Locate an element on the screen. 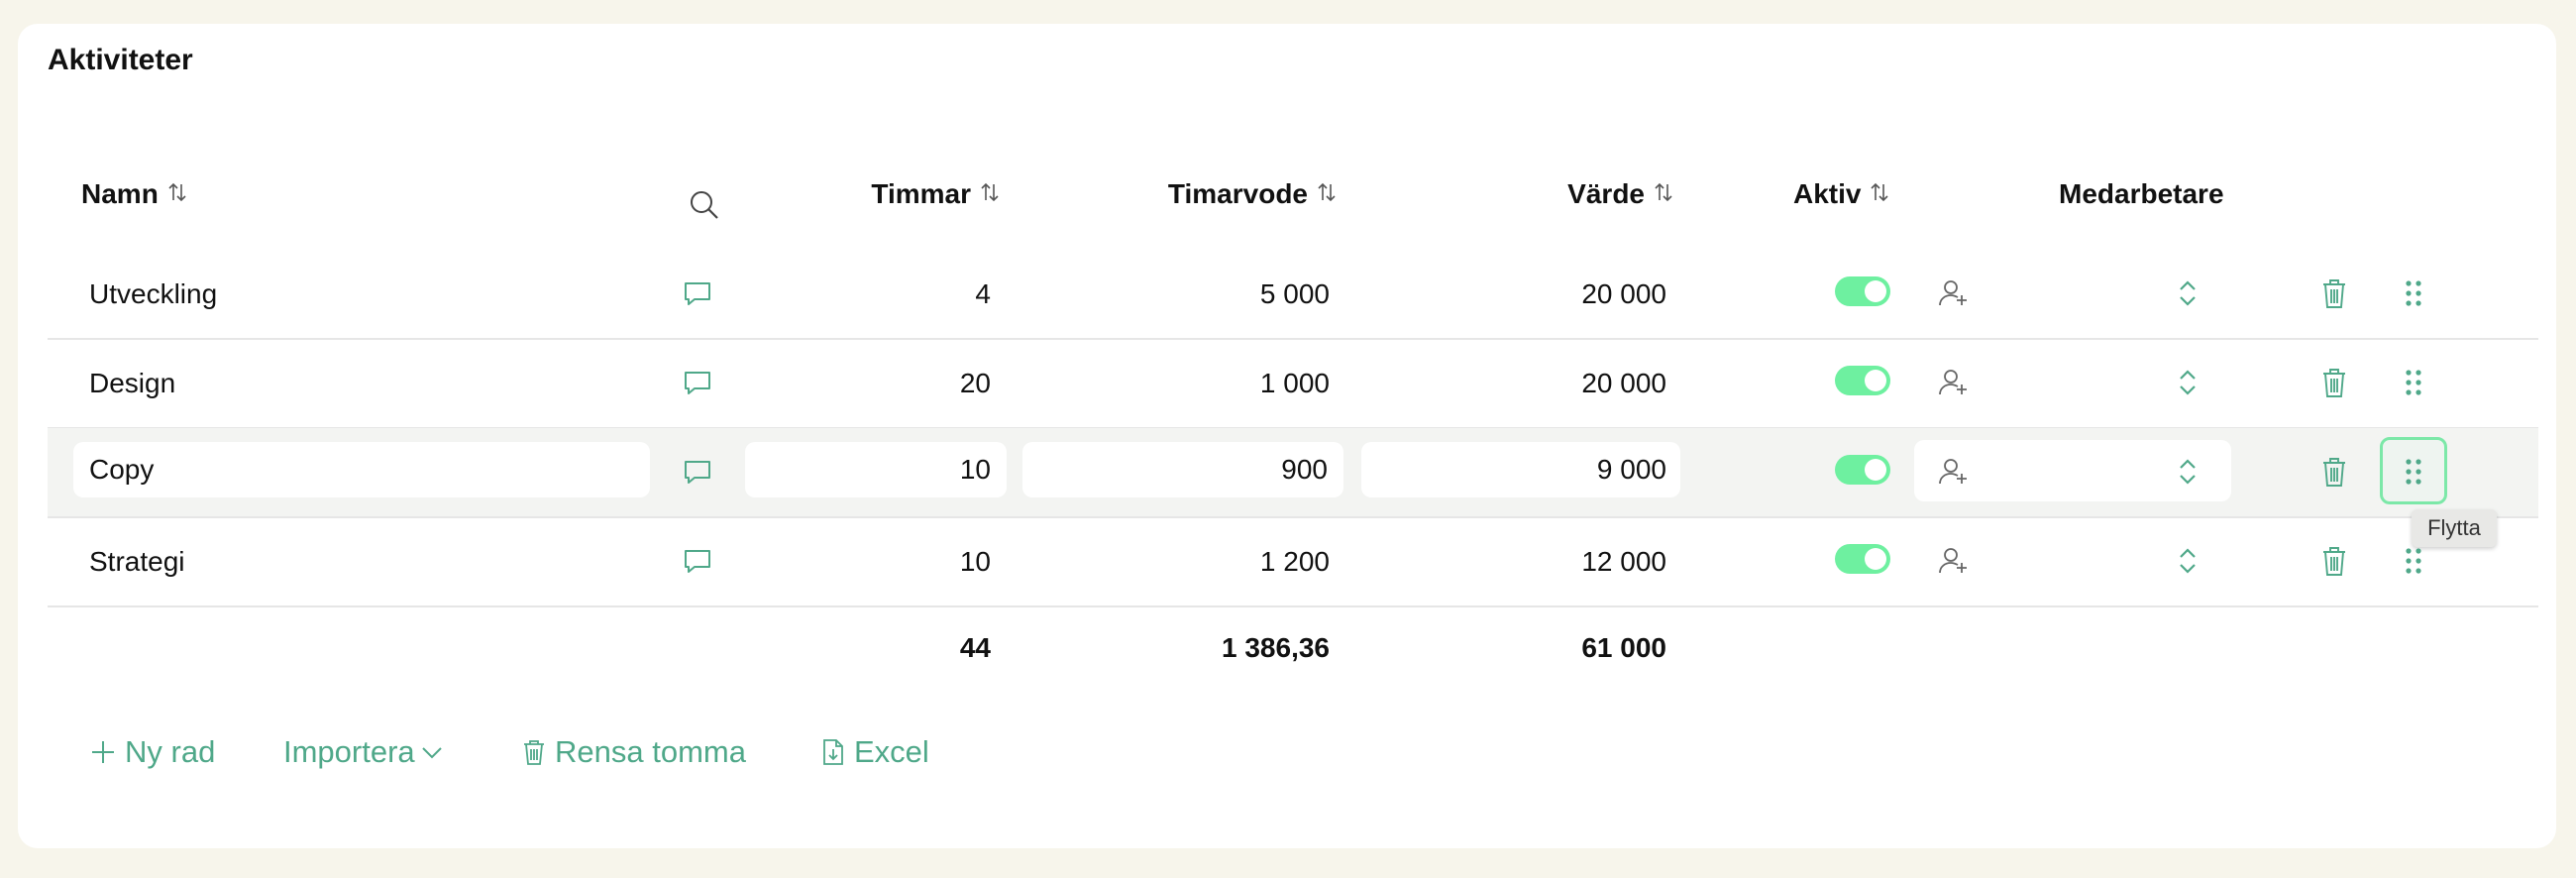 Image resolution: width=2576 pixels, height=878 pixels. row-hours-input: 10 is located at coordinates (876, 469).